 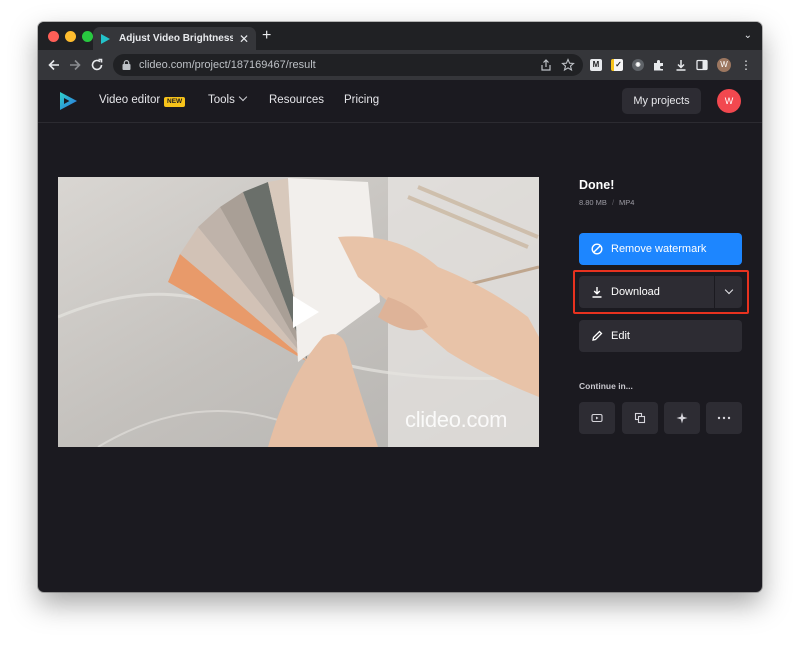 What do you see at coordinates (597, 249) in the screenshot?
I see `no-watermark-icon` at bounding box center [597, 249].